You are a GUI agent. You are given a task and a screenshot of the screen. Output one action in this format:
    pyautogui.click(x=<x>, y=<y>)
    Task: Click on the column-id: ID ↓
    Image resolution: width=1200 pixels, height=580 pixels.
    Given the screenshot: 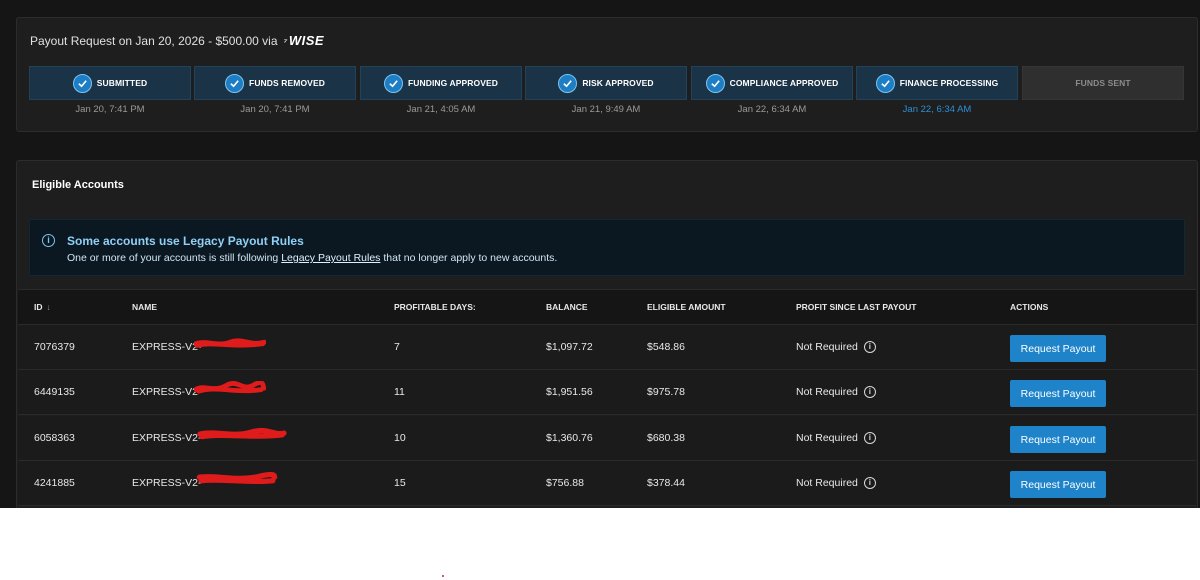 What is the action you would take?
    pyautogui.click(x=42, y=307)
    